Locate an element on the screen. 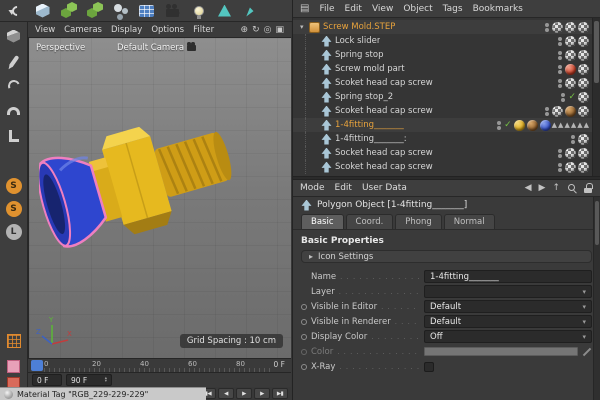  perspective-label: Perspective is located at coordinates (60, 48).